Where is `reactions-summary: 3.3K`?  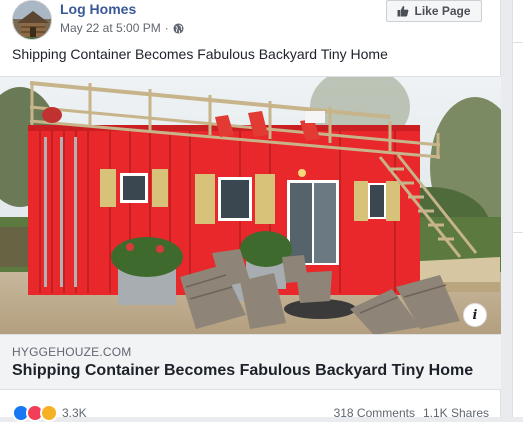 reactions-summary: 3.3K is located at coordinates (49, 413).